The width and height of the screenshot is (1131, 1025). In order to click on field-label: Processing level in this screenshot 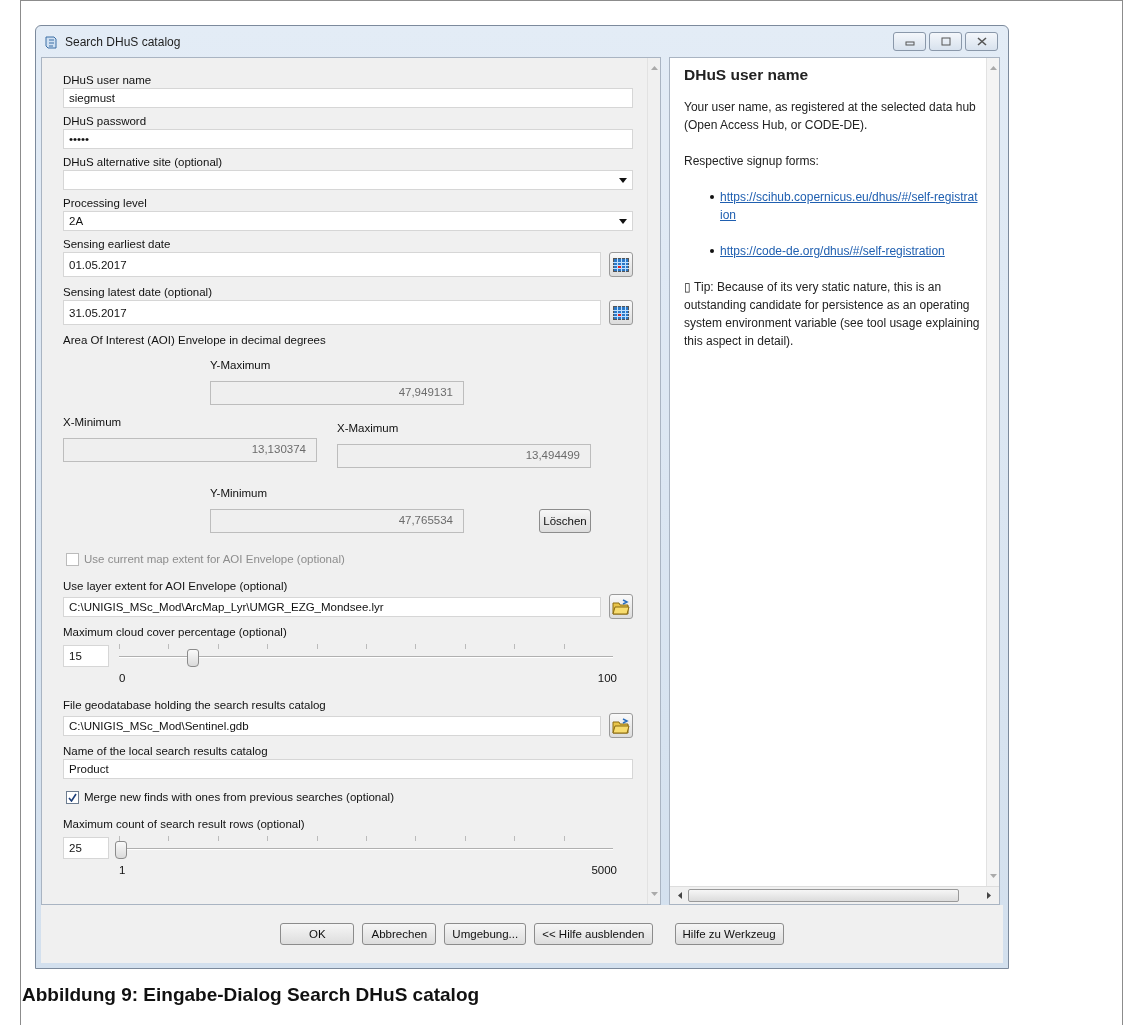, I will do `click(105, 203)`.